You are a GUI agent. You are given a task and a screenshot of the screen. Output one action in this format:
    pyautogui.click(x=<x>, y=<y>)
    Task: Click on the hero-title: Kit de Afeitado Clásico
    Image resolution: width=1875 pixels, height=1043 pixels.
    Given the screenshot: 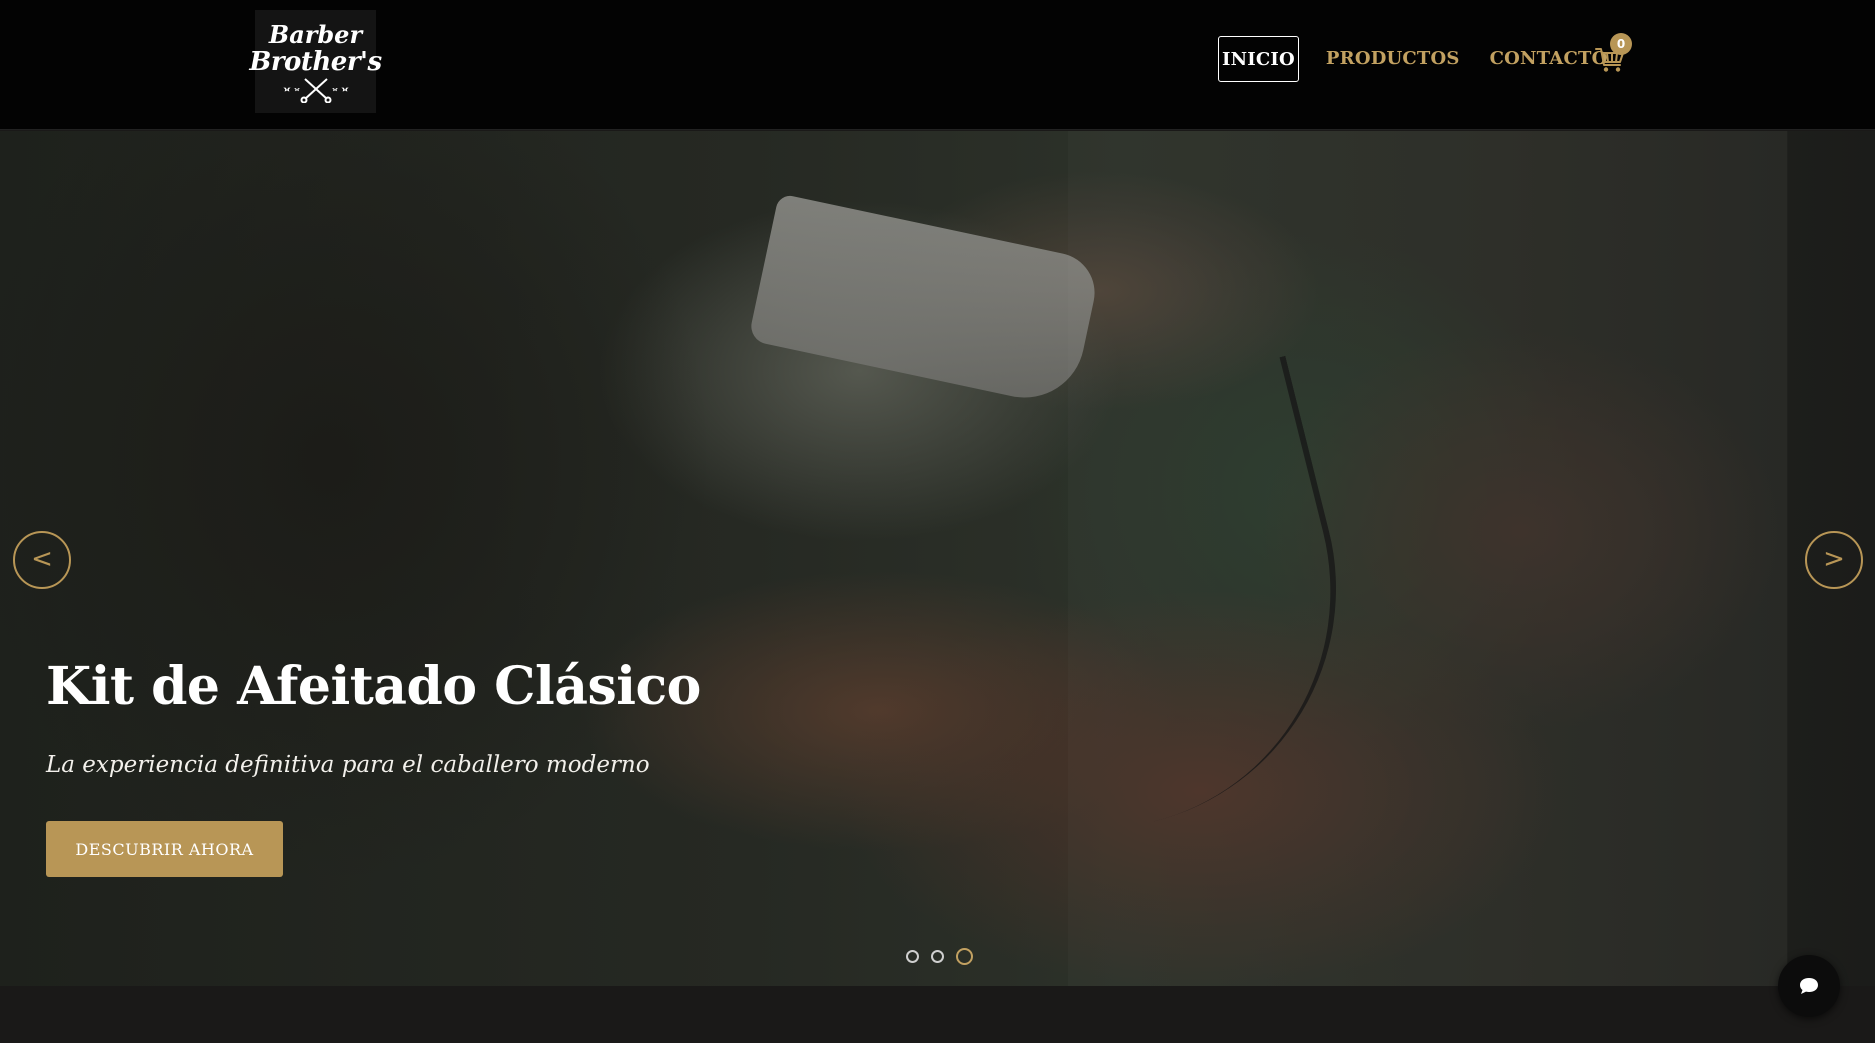 What is the action you would take?
    pyautogui.click(x=373, y=686)
    